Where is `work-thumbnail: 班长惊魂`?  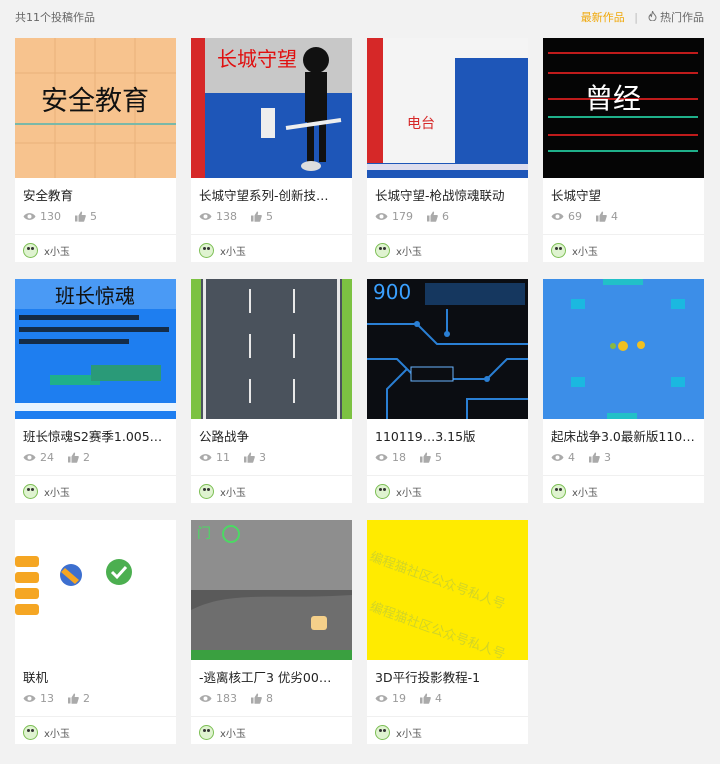
work-thumbnail: 班长惊魂 is located at coordinates (95, 349).